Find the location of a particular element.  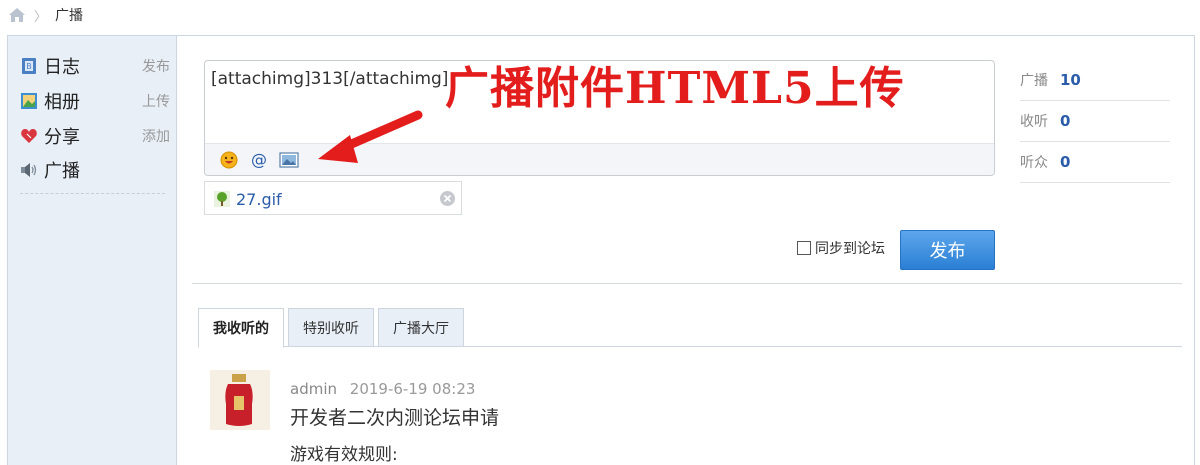

svg-text: B is located at coordinates (29, 66).